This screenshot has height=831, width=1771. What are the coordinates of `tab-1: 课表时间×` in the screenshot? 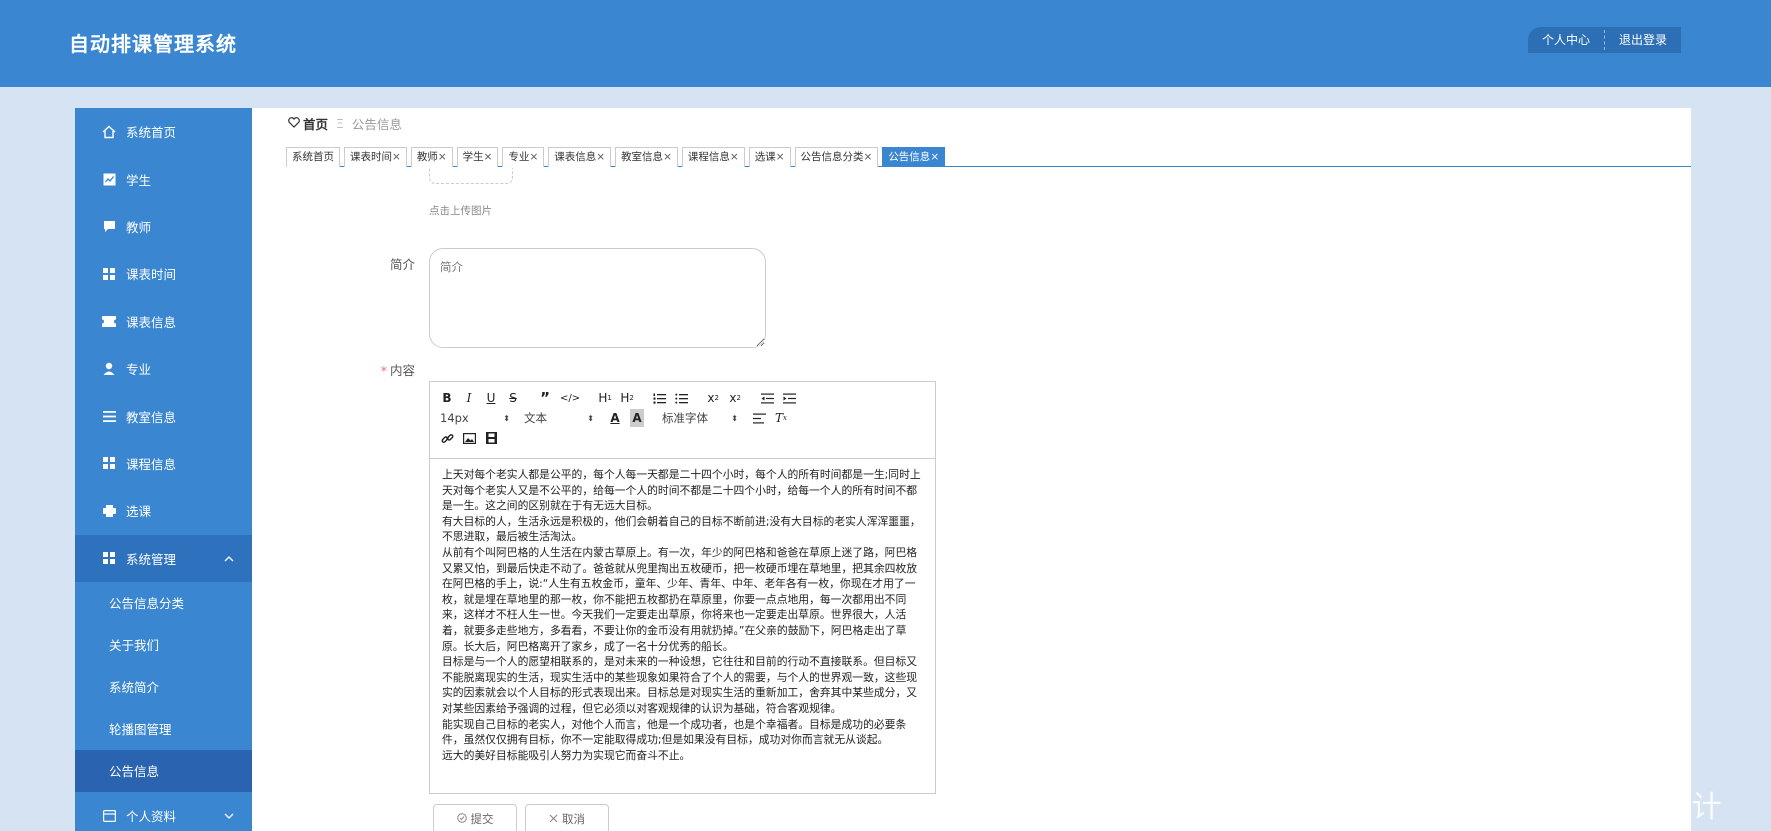 It's located at (375, 157).